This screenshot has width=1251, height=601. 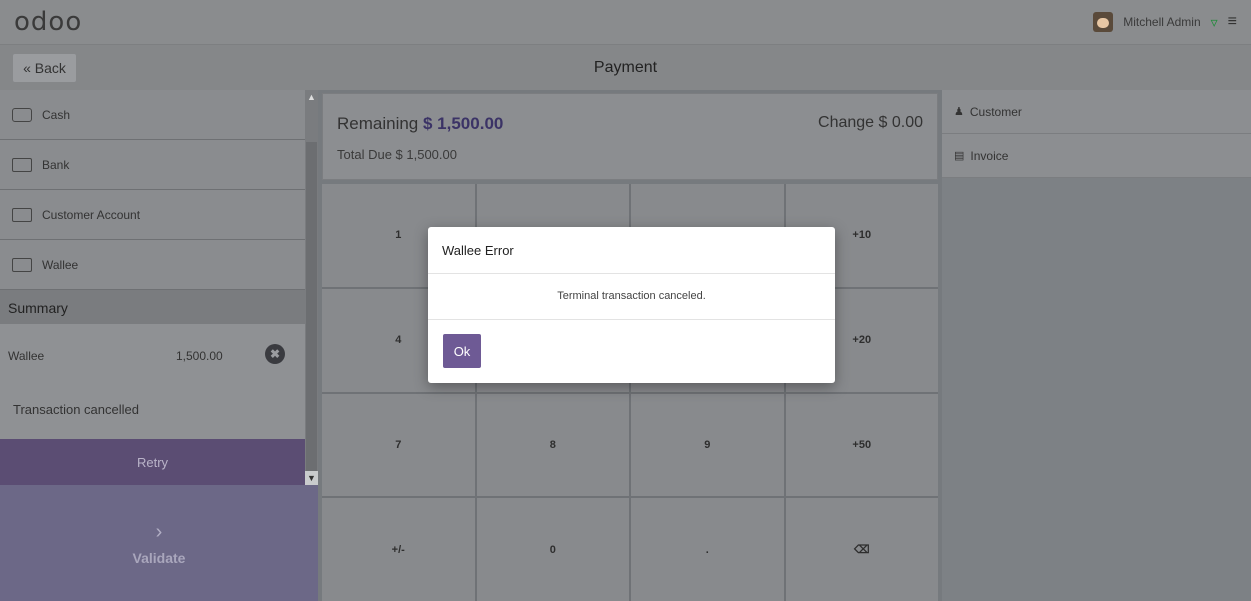 What do you see at coordinates (152, 165) in the screenshot?
I see `payment-method-bank: Bank` at bounding box center [152, 165].